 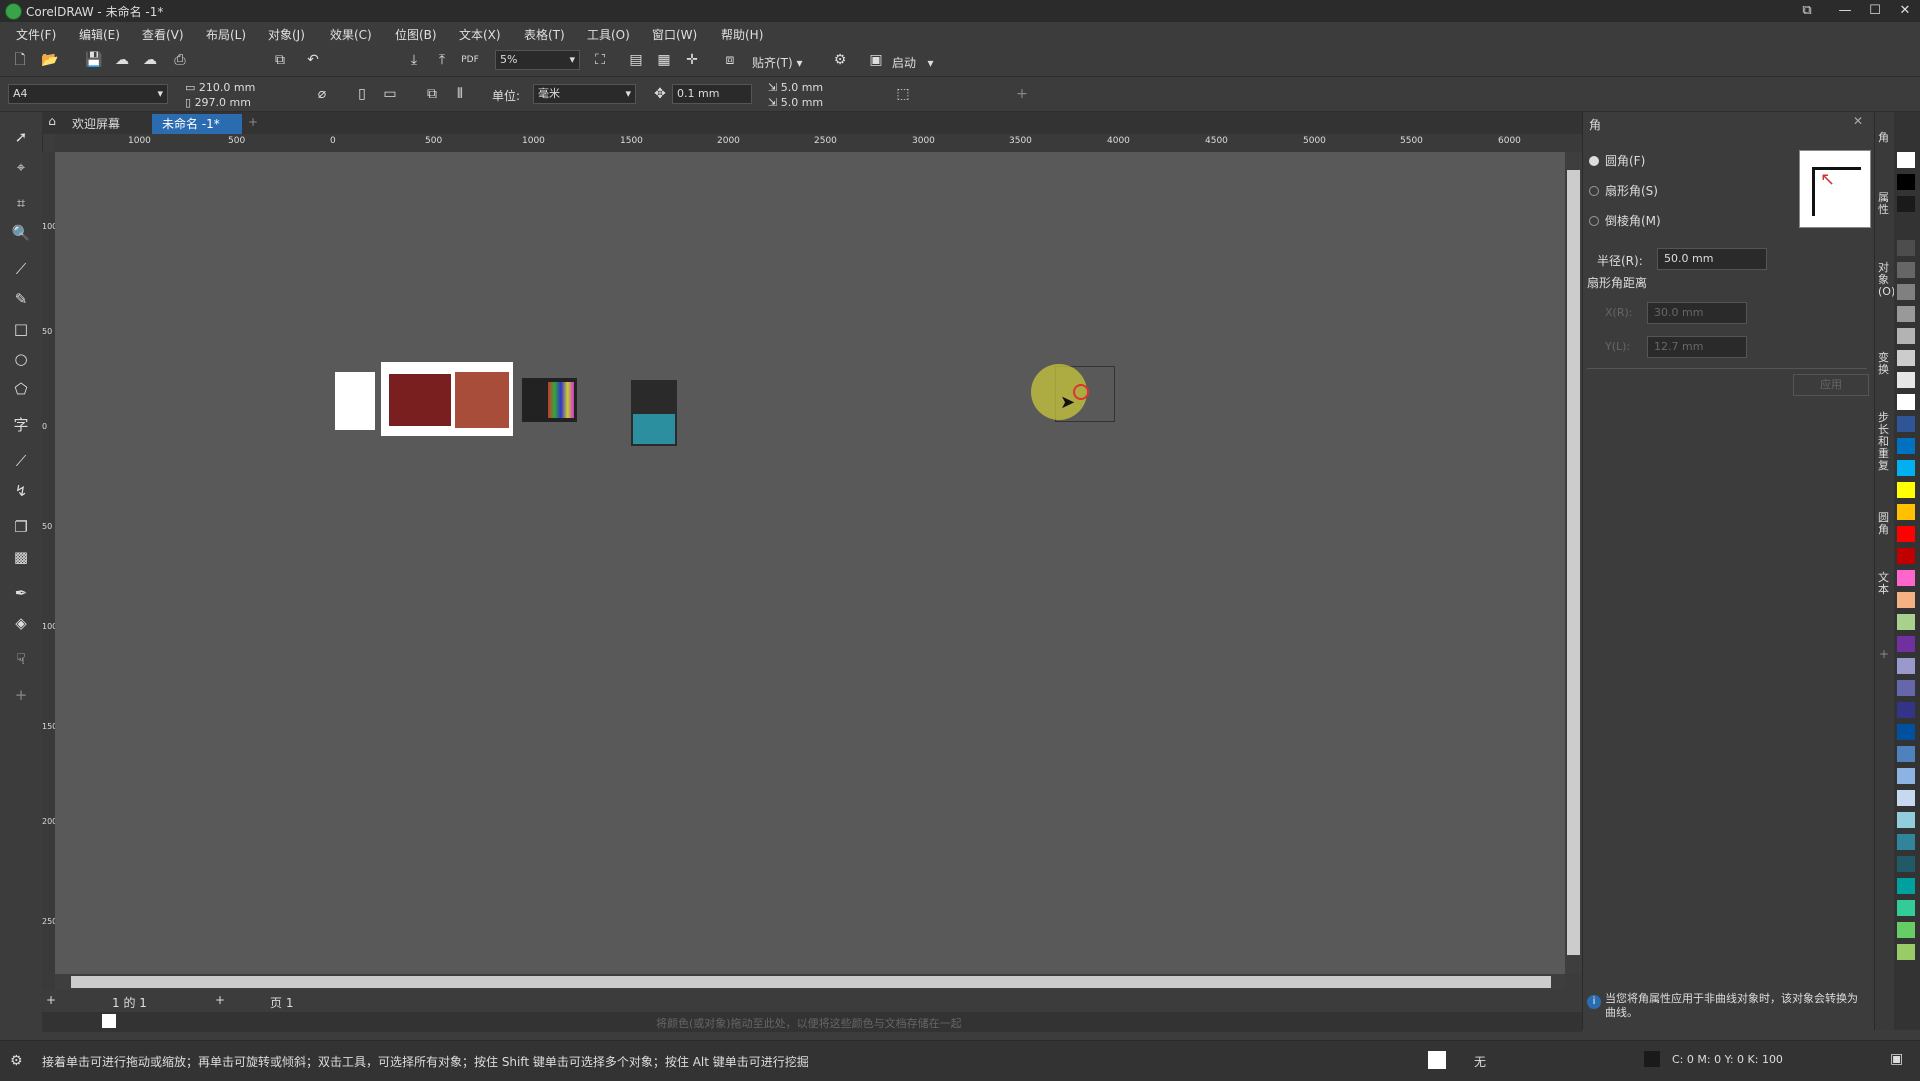 What do you see at coordinates (21, 527) in the screenshot?
I see `drop-shadow-tool-icon: ❐` at bounding box center [21, 527].